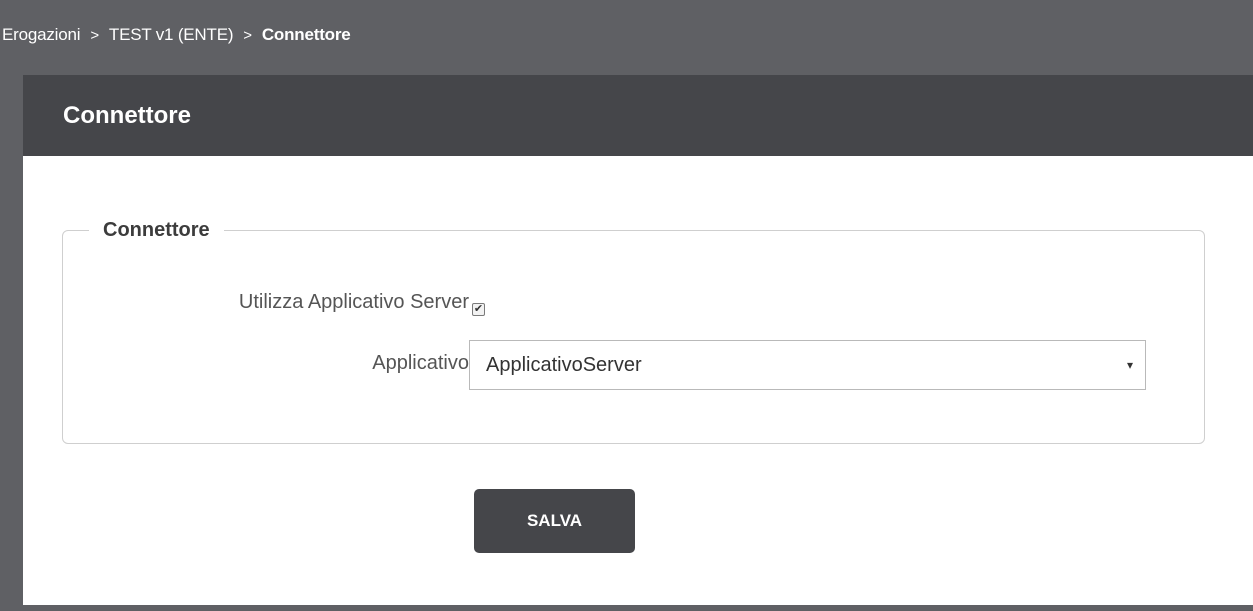 Image resolution: width=1253 pixels, height=611 pixels. Describe the element at coordinates (420, 363) in the screenshot. I see `applicativo-label: Applicativo` at that location.